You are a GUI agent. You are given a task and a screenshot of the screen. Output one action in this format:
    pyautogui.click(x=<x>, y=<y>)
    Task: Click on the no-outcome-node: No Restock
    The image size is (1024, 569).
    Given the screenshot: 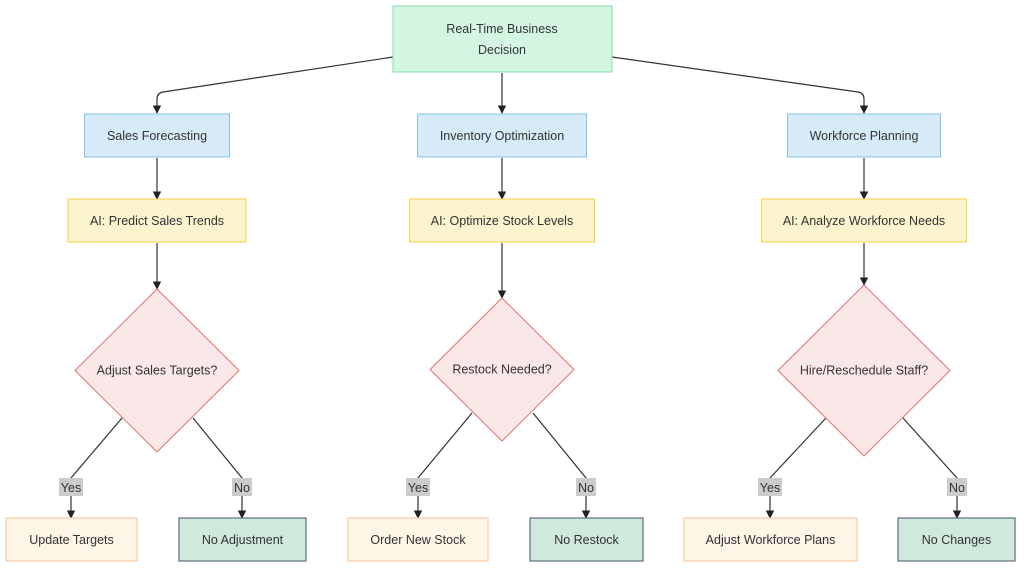 What is the action you would take?
    pyautogui.click(x=586, y=539)
    